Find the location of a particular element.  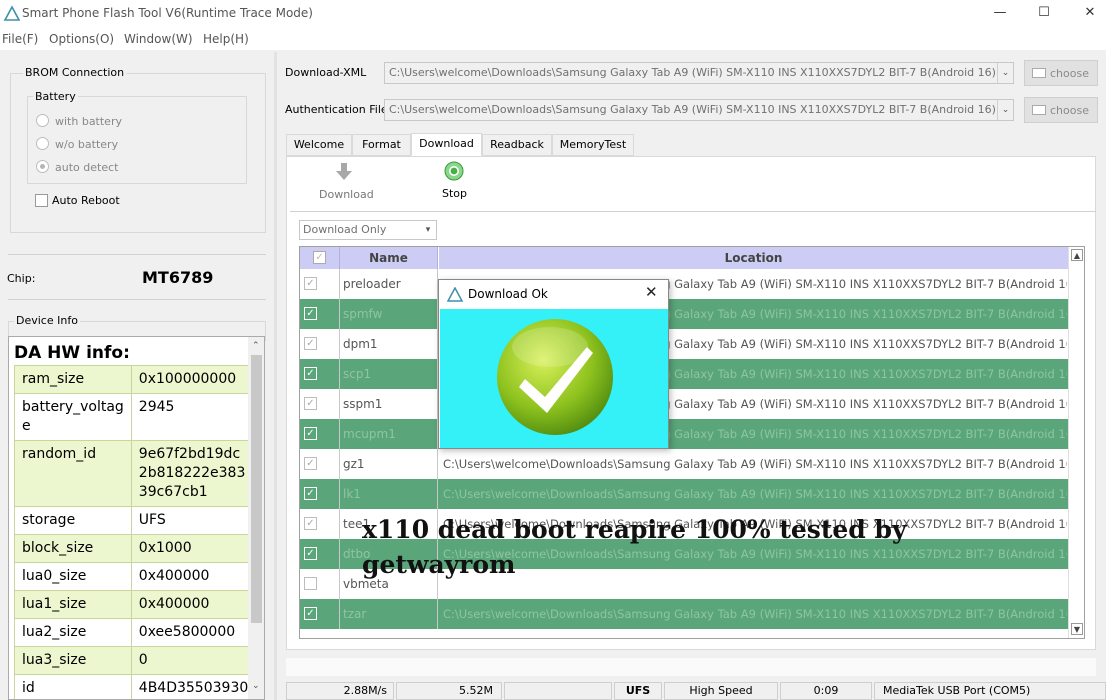

scrollbar-thumb is located at coordinates (256, 489).